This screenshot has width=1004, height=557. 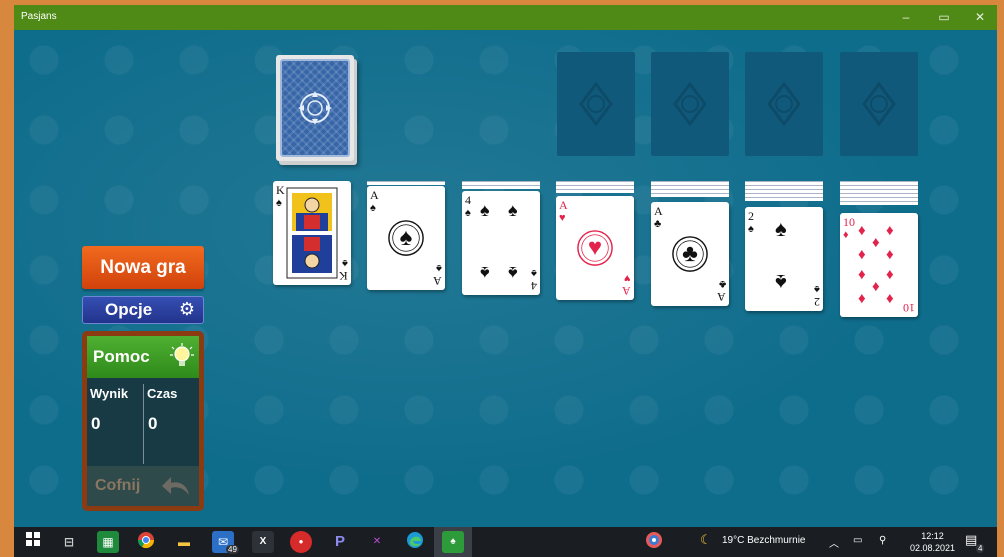 I want to click on close-button: ✕, so click(x=980, y=17).